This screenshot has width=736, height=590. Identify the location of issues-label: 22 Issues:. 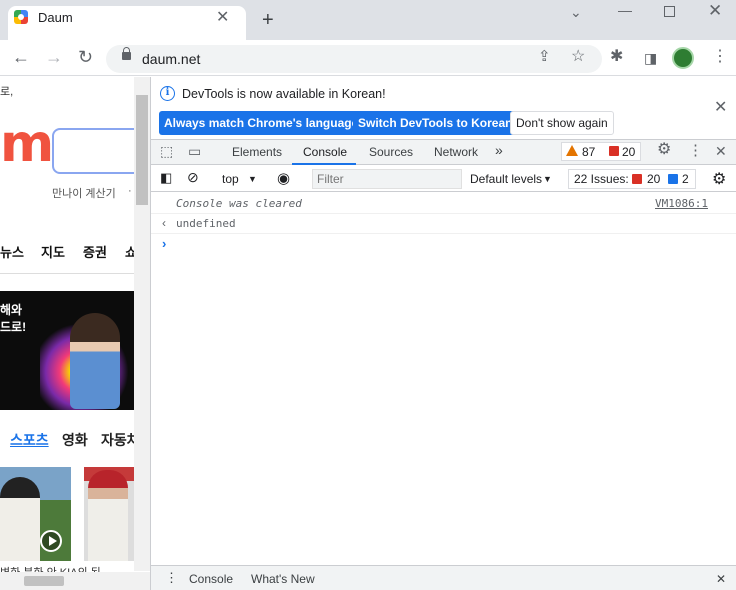
(601, 179).